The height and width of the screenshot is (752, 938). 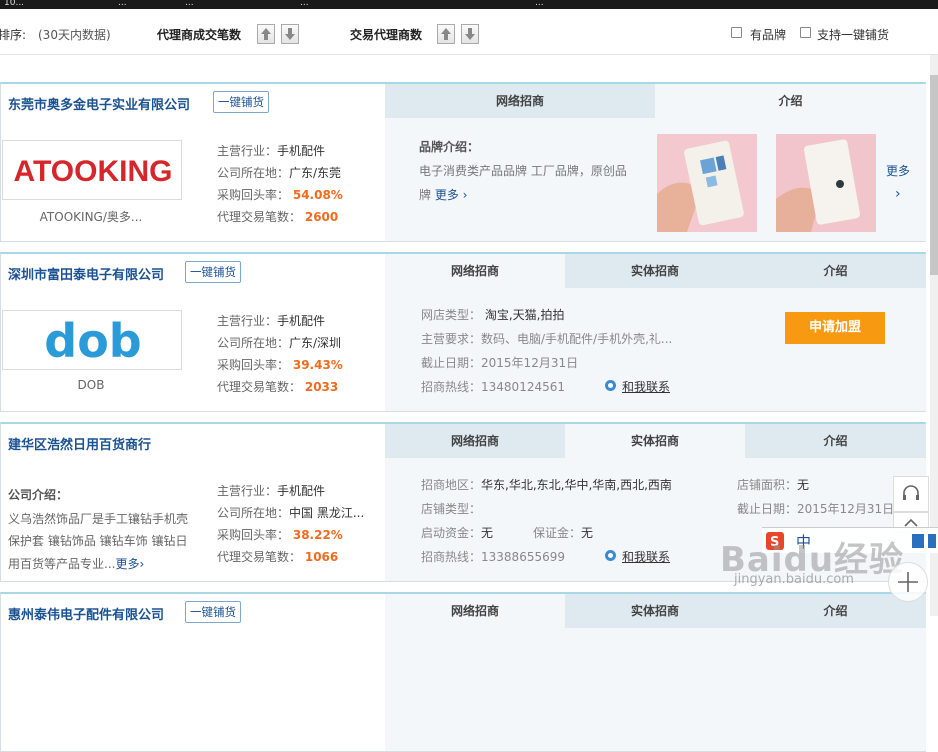 I want to click on headset-icon, so click(x=911, y=492).